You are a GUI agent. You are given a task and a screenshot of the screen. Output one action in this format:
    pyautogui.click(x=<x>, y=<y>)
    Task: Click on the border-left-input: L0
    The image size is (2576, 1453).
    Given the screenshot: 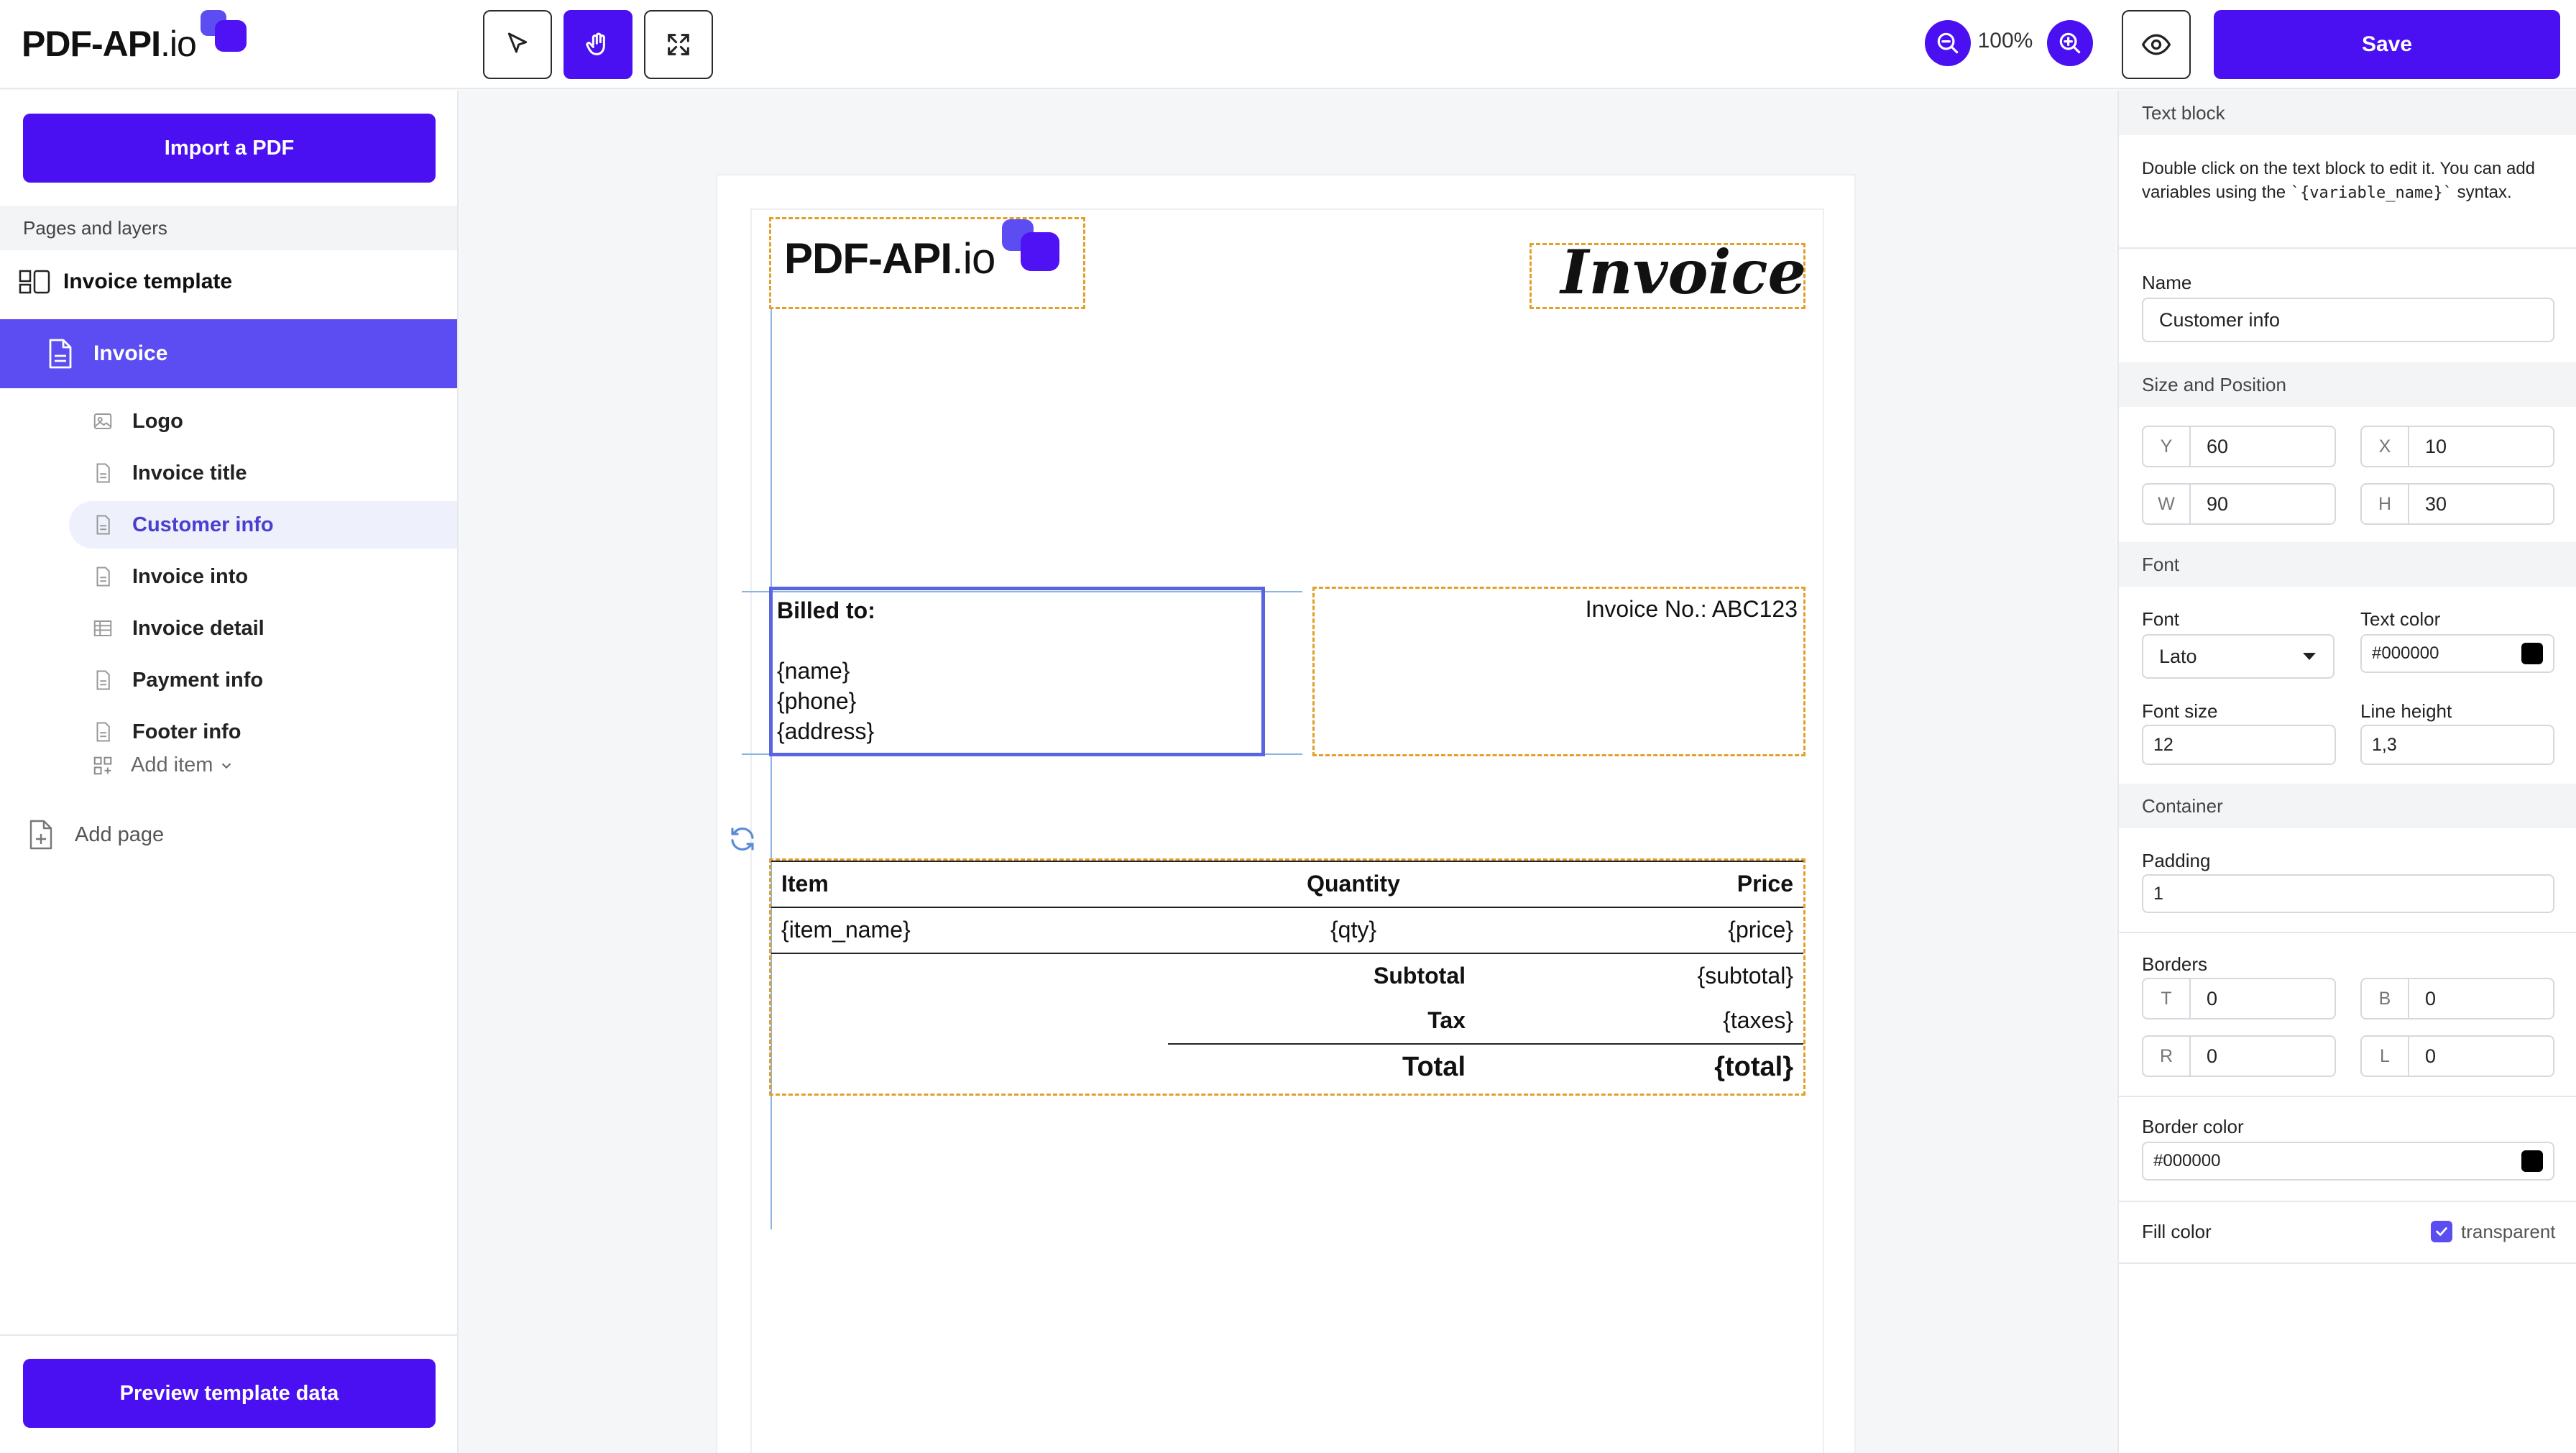 What is the action you would take?
    pyautogui.click(x=2457, y=1056)
    